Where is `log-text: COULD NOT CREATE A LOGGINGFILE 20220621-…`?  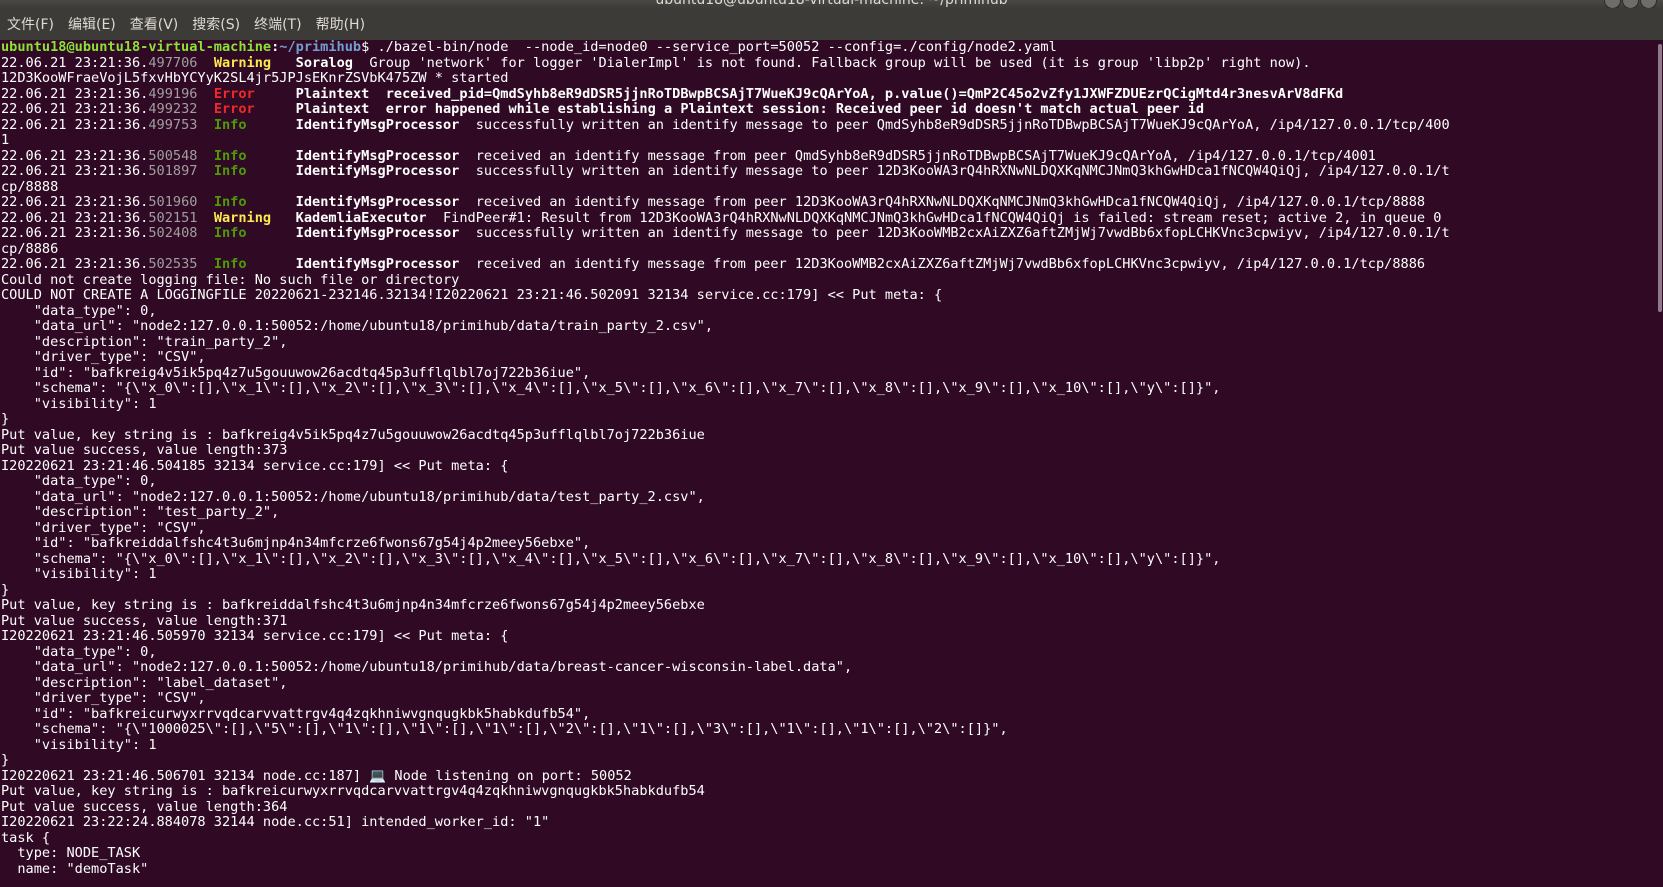 log-text: COULD NOT CREATE A LOGGINGFILE 20220621-… is located at coordinates (472, 295).